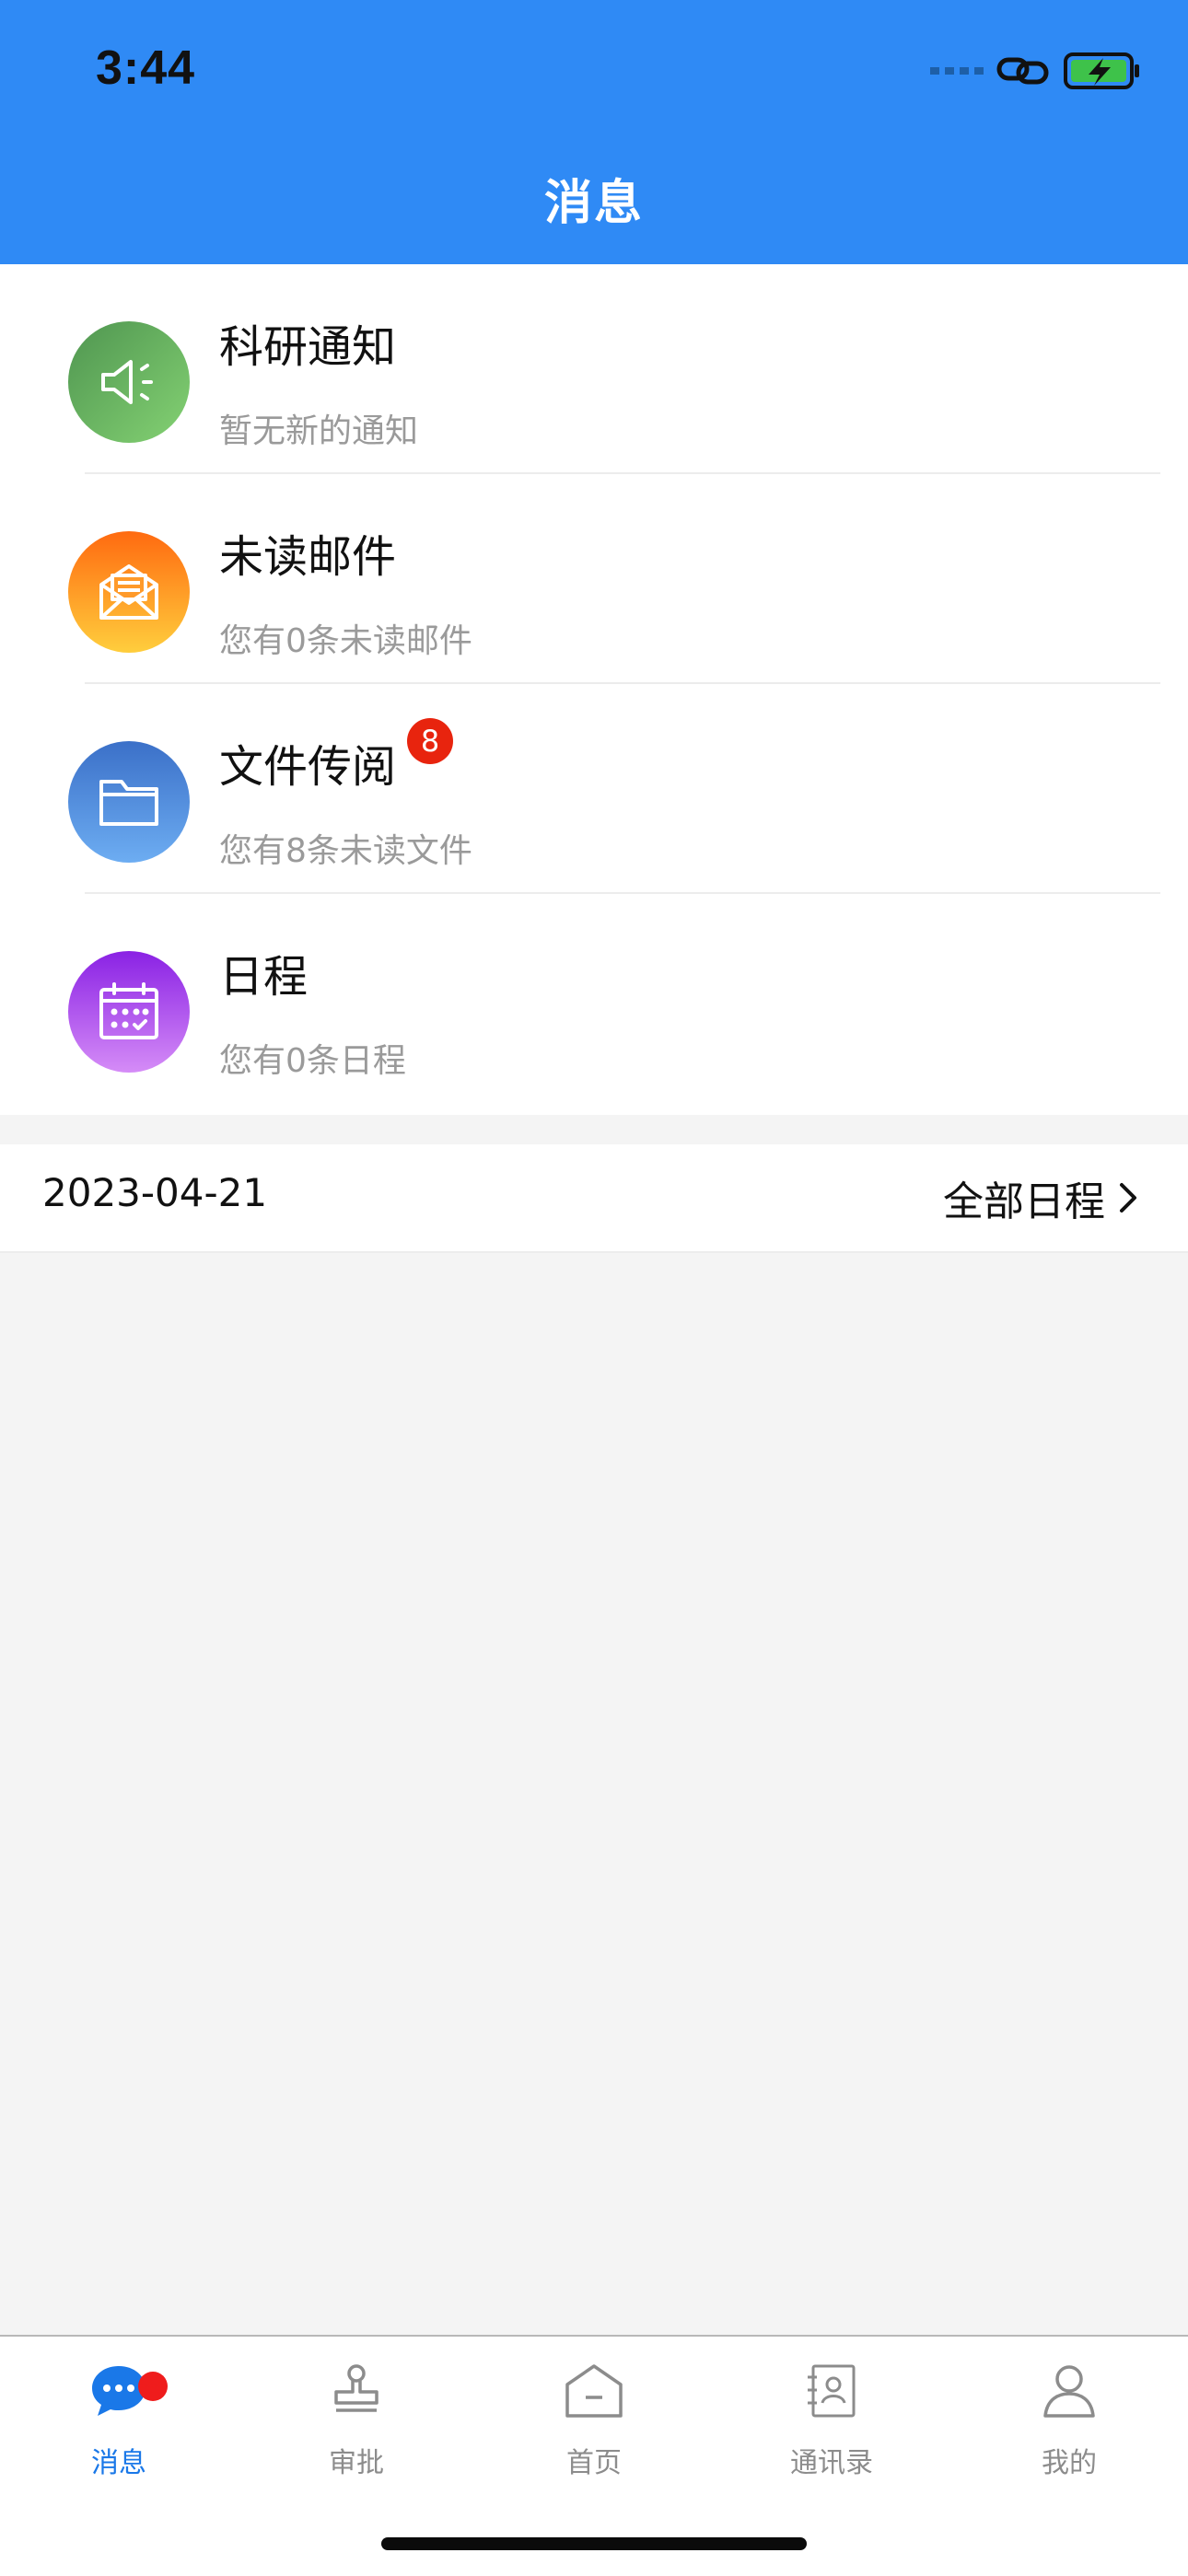  What do you see at coordinates (1101, 70) in the screenshot?
I see `battery-icon` at bounding box center [1101, 70].